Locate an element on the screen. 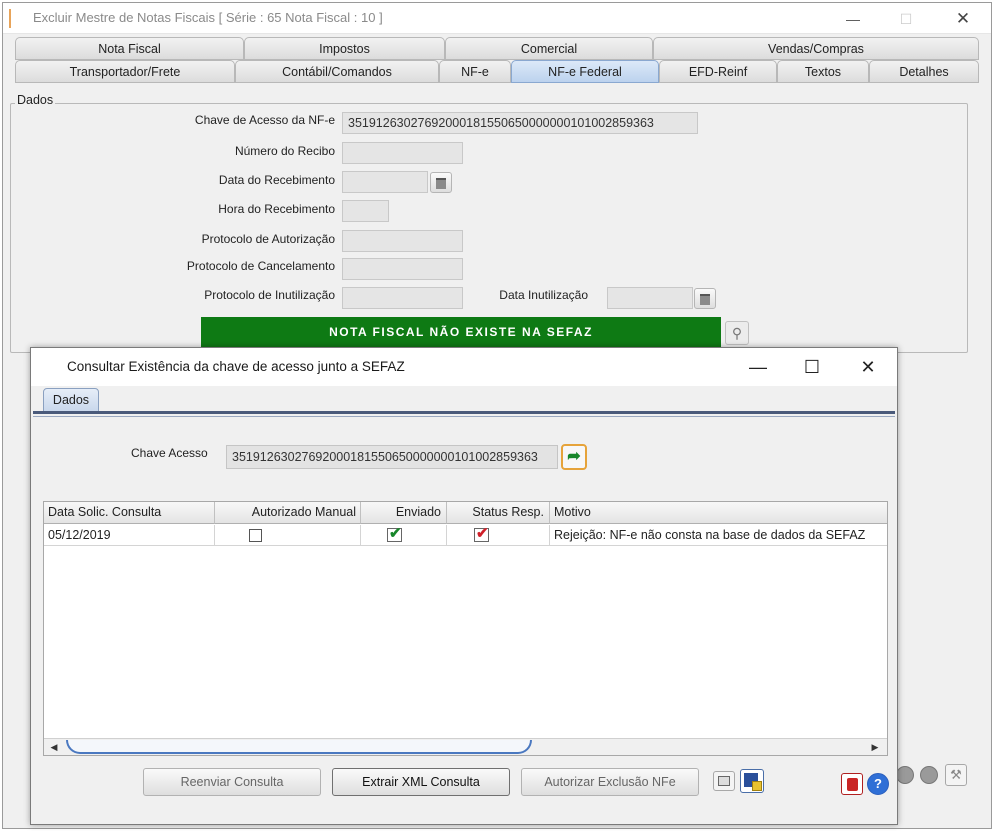 The height and width of the screenshot is (831, 994). dialog-tab-dados: Dados is located at coordinates (71, 400).